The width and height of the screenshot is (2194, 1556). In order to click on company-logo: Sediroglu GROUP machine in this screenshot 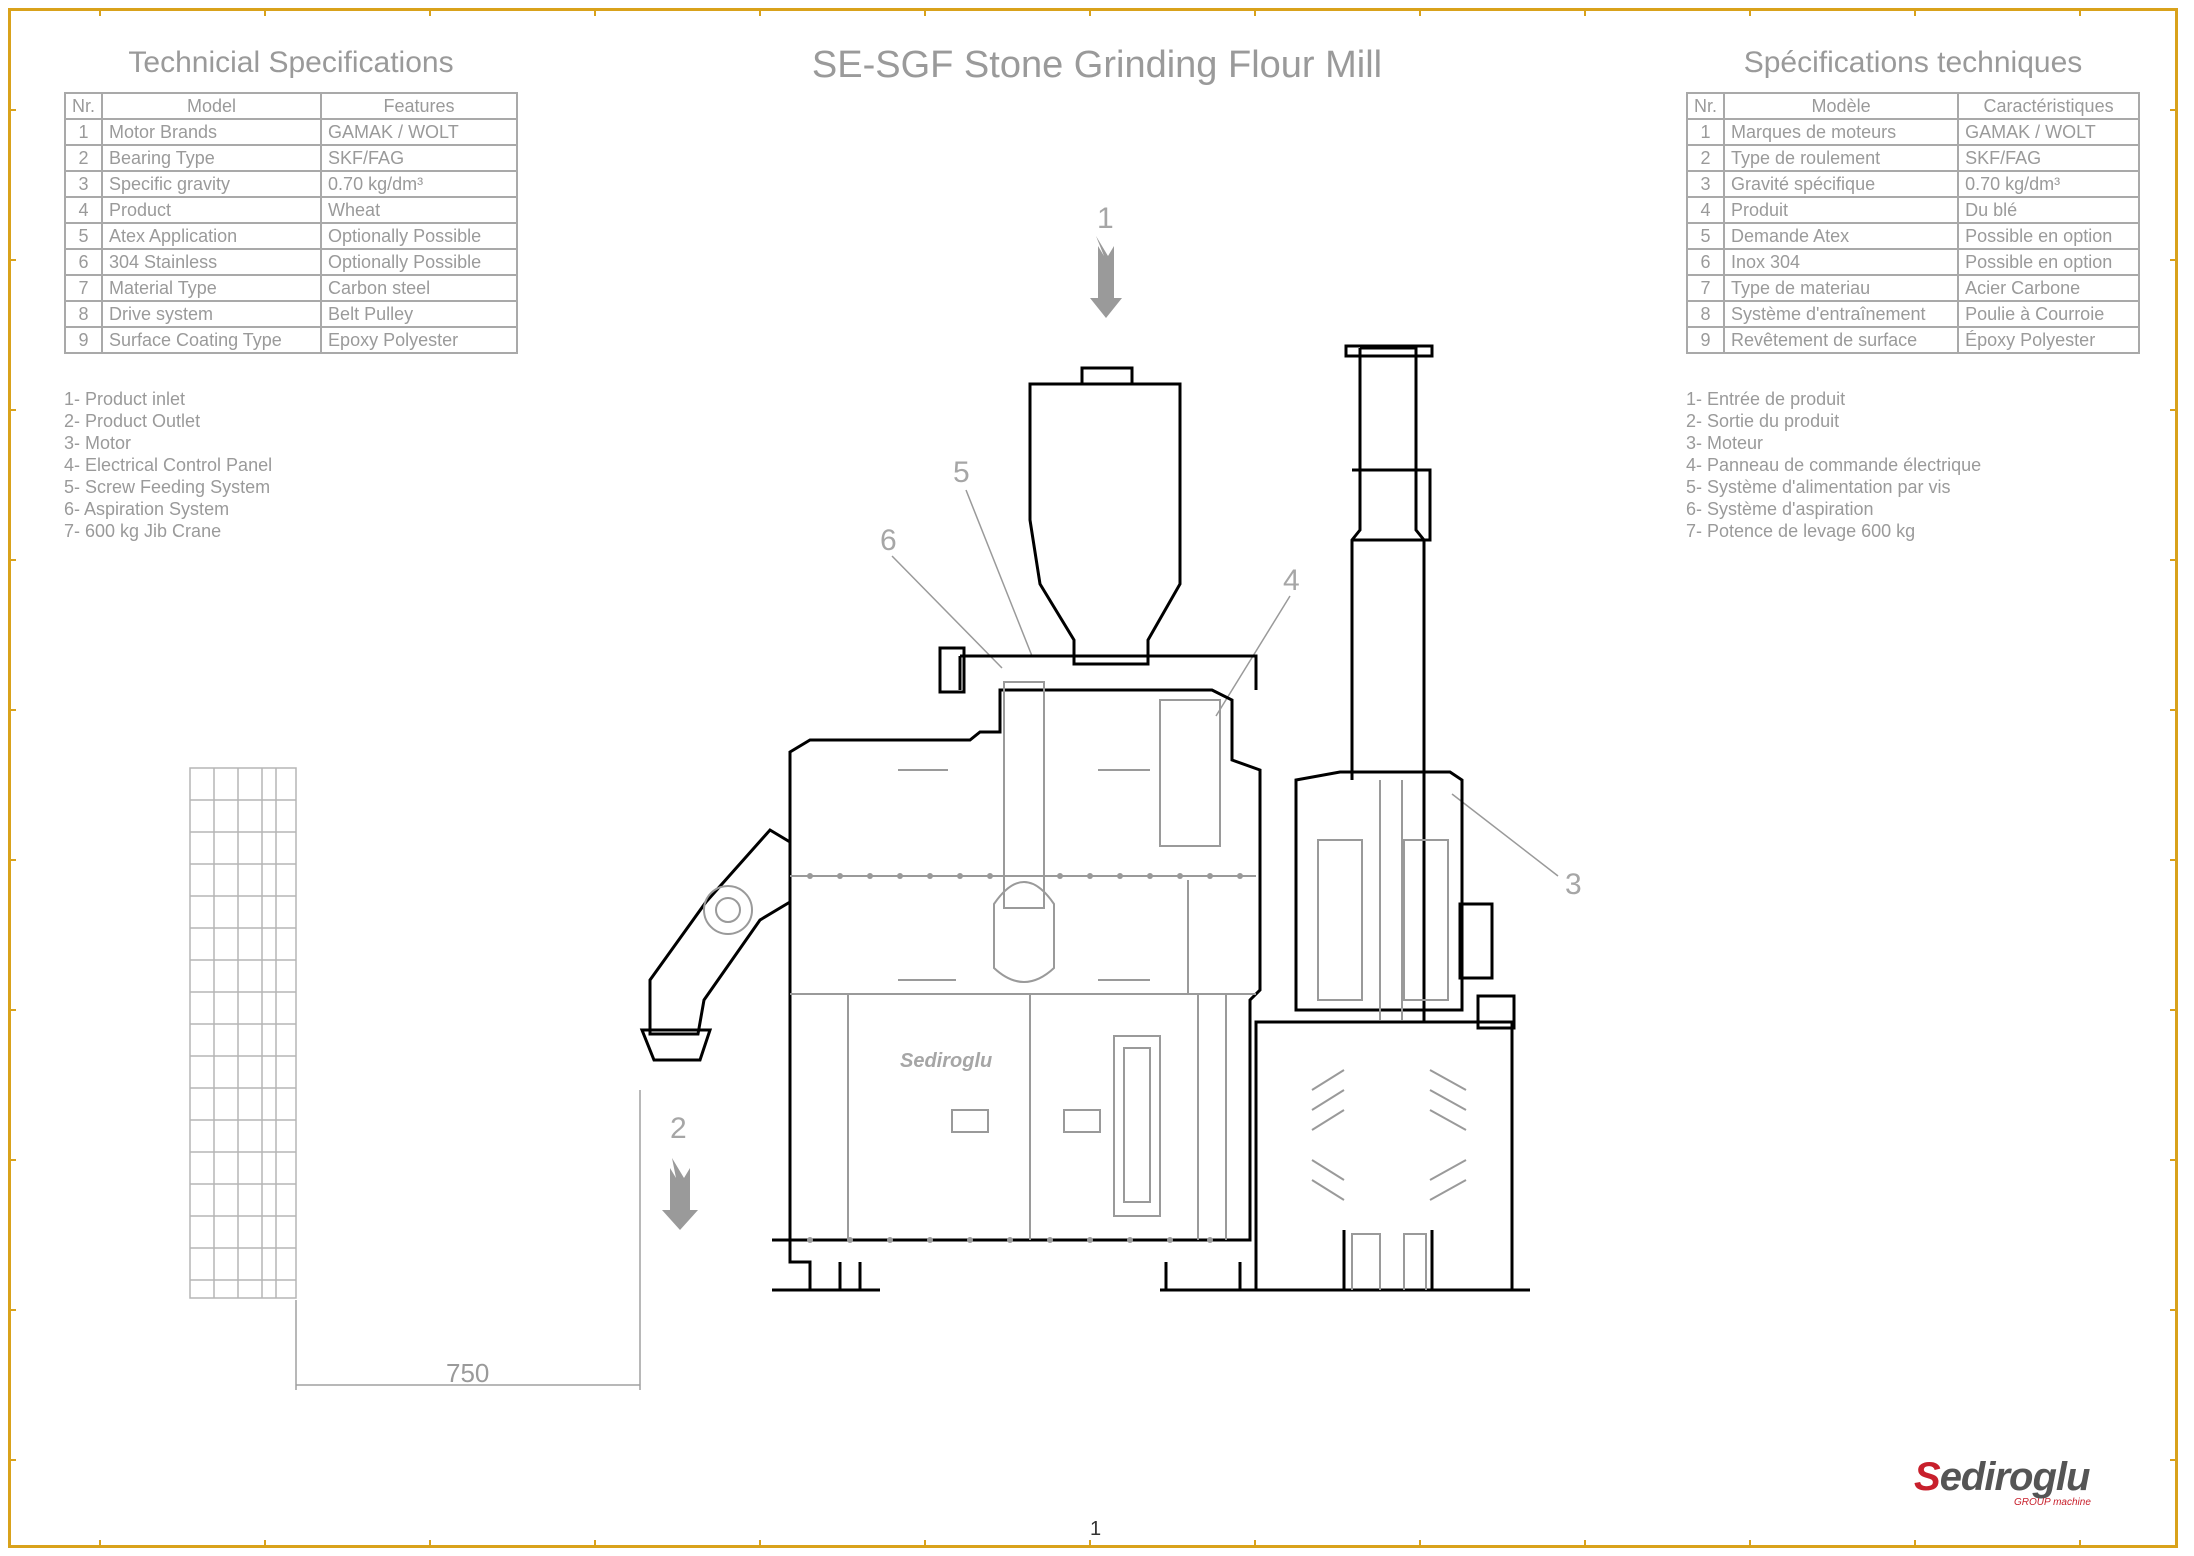, I will do `click(2002, 1481)`.